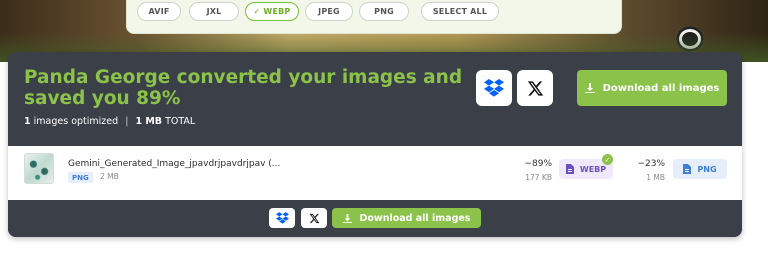 This screenshot has width=768, height=273. What do you see at coordinates (27, 121) in the screenshot?
I see `images-count: 1` at bounding box center [27, 121].